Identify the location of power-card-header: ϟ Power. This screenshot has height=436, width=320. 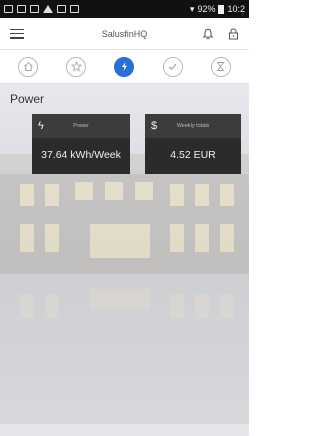
(81, 126).